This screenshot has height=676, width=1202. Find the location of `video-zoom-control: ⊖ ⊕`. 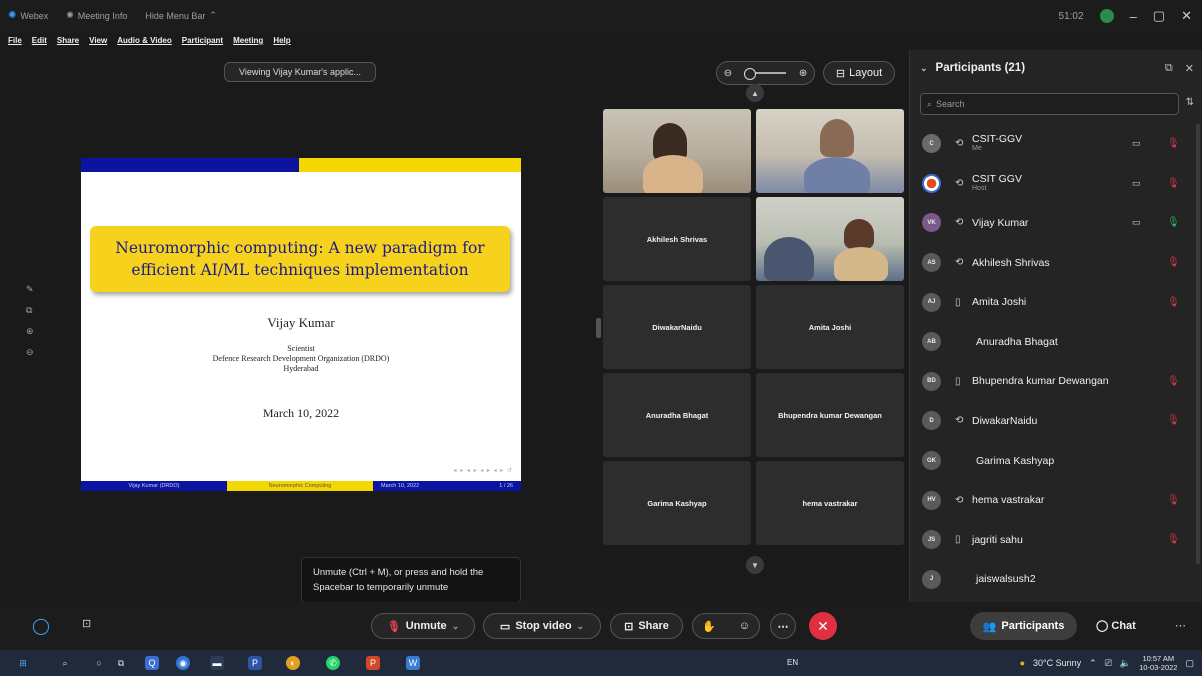

video-zoom-control: ⊖ ⊕ is located at coordinates (765, 73).